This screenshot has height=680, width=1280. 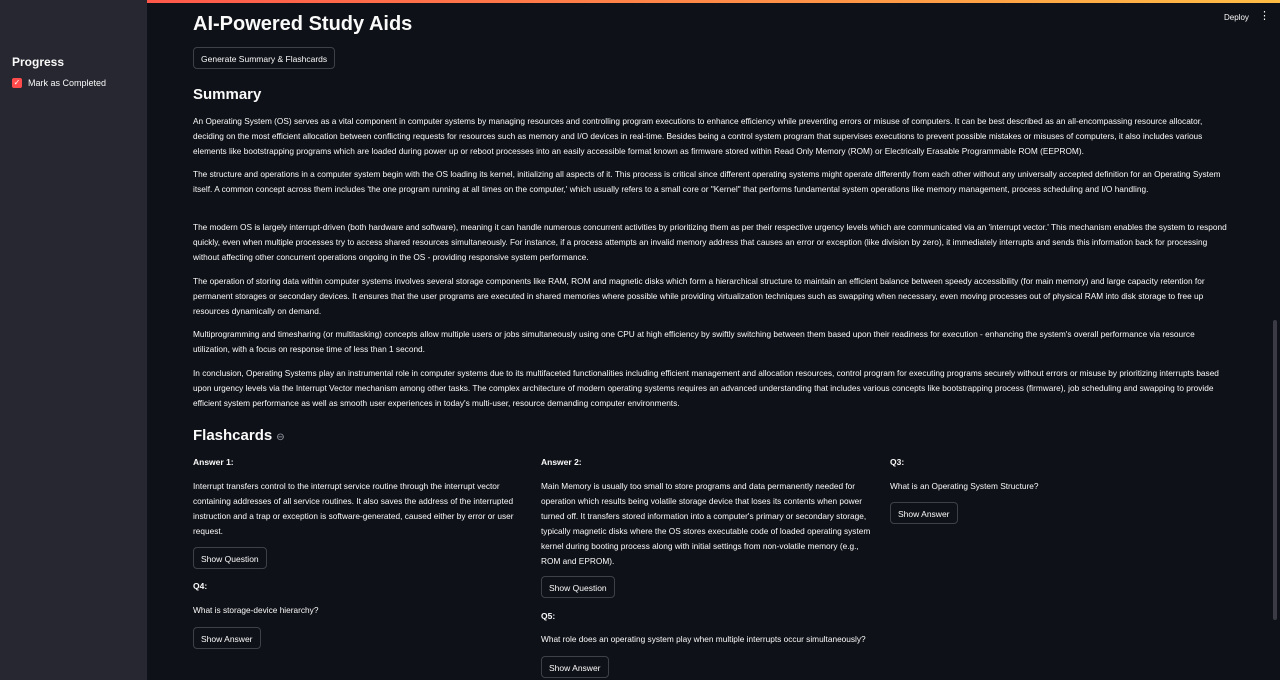 What do you see at coordinates (561, 462) in the screenshot?
I see `flashcard-label: Answer 2:` at bounding box center [561, 462].